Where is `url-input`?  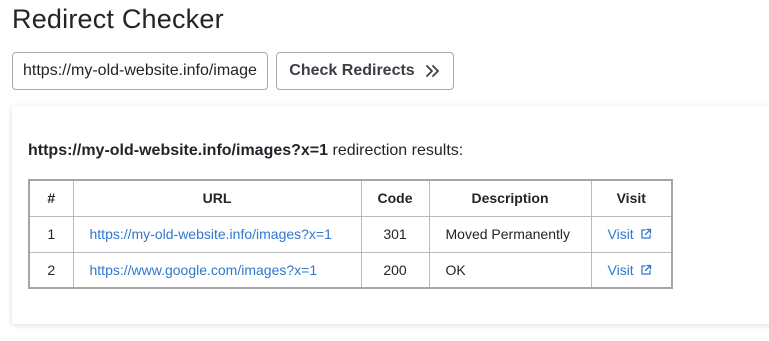
url-input is located at coordinates (140, 71).